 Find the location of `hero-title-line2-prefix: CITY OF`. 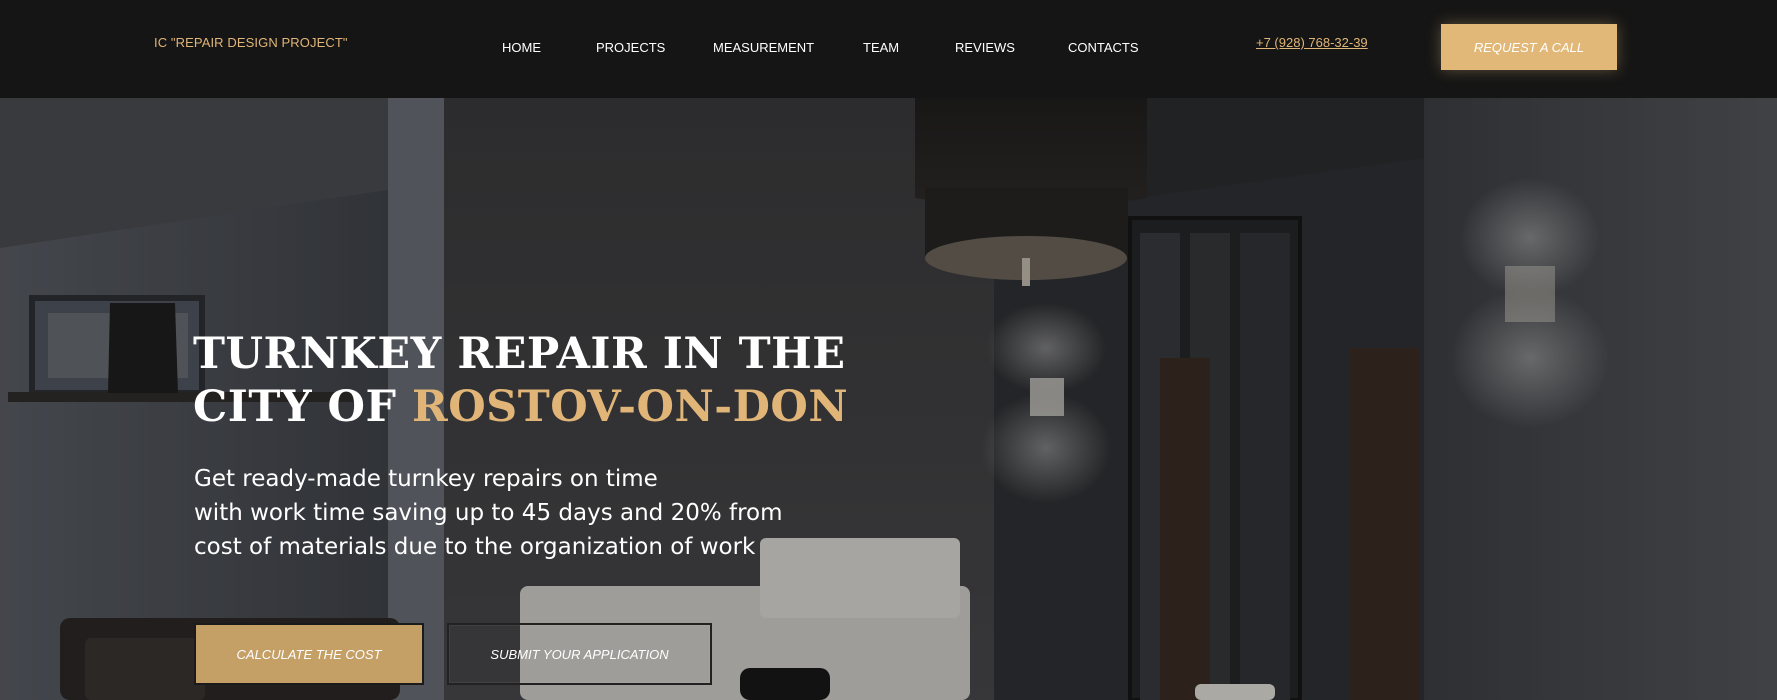

hero-title-line2-prefix: CITY OF is located at coordinates (302, 407).